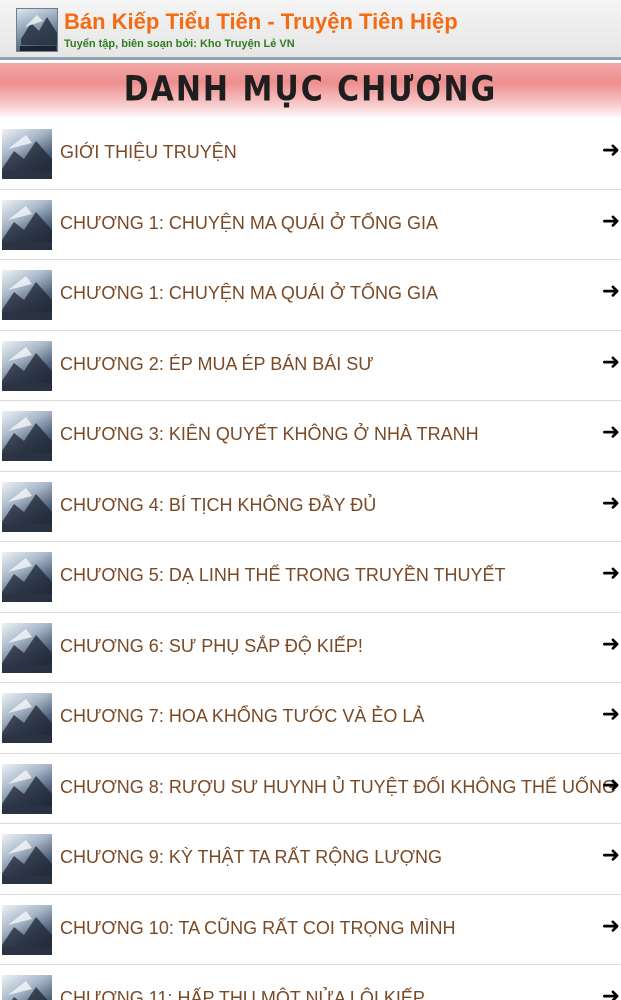 The image size is (621, 1000). What do you see at coordinates (148, 152) in the screenshot?
I see `chapter-title: GIỚI THIỆU TRUYỆN` at bounding box center [148, 152].